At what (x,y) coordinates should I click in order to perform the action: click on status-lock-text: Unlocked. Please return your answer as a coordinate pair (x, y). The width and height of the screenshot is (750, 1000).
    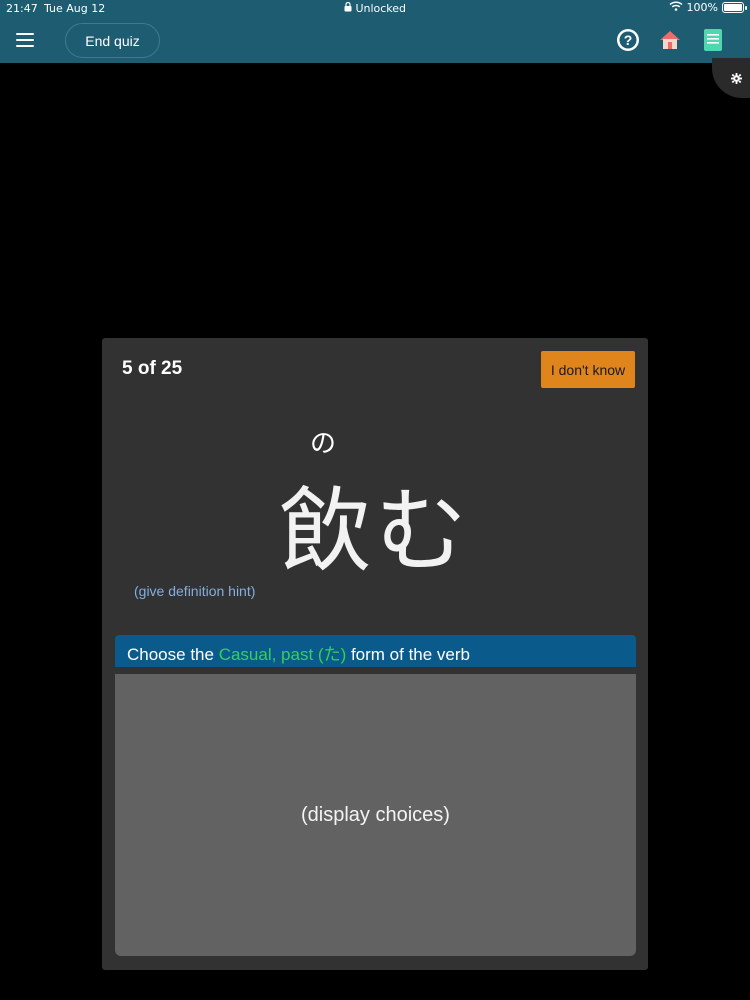
    Looking at the image, I should click on (375, 8).